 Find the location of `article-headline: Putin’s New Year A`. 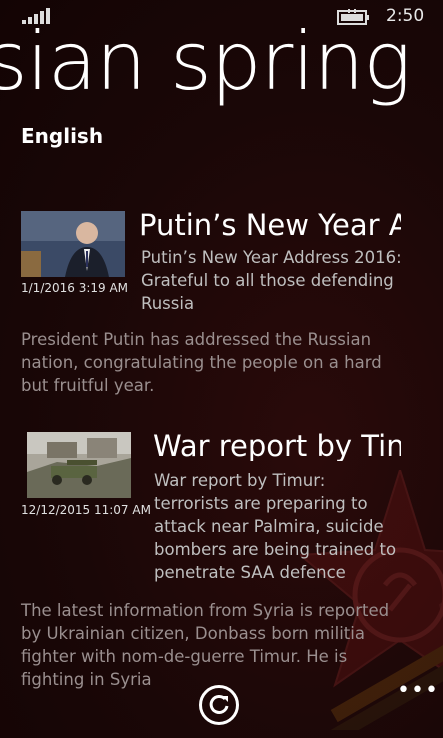

article-headline: Putin’s New Year A is located at coordinates (270, 225).